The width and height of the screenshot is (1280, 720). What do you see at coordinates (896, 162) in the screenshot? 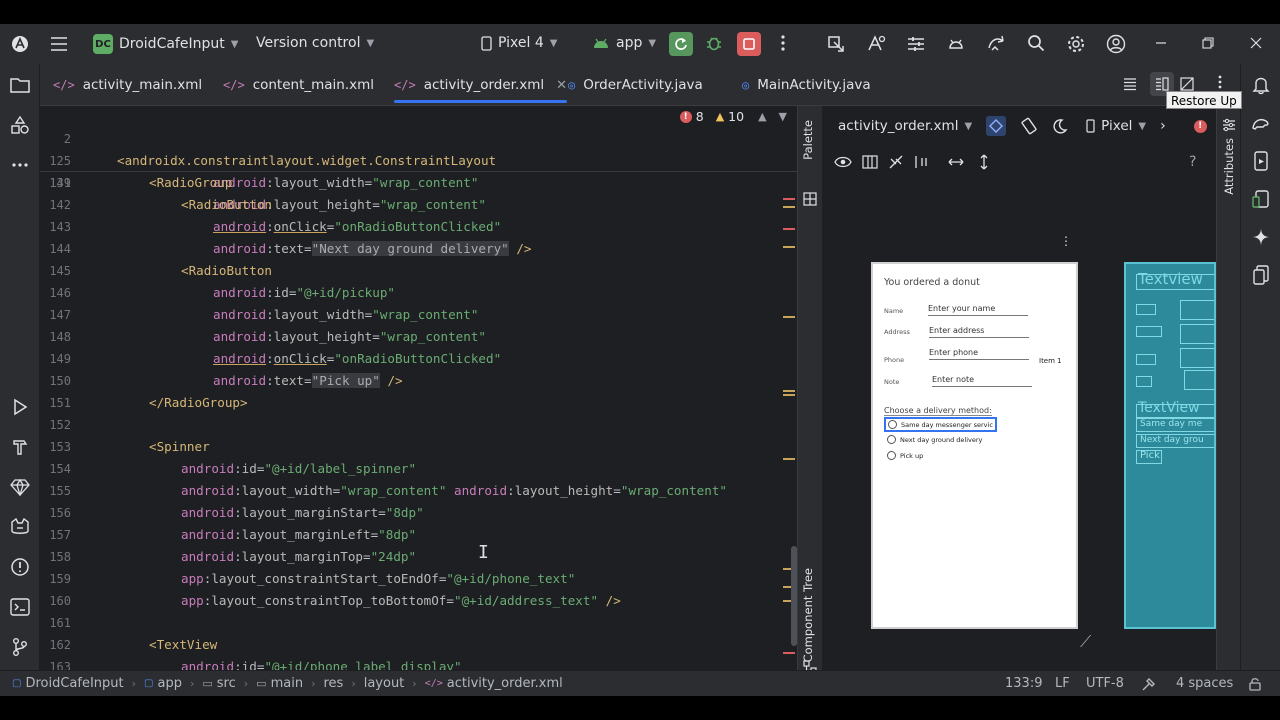
I see `autoconnect-off-icon` at bounding box center [896, 162].